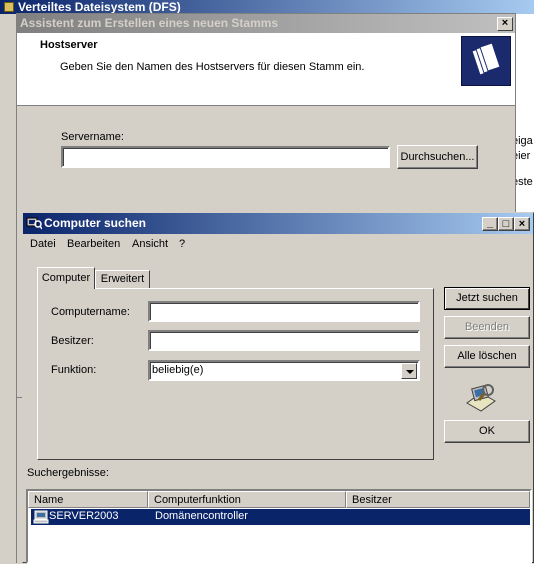  Describe the element at coordinates (247, 499) in the screenshot. I see `column-header-role: Computerfunktion` at that location.